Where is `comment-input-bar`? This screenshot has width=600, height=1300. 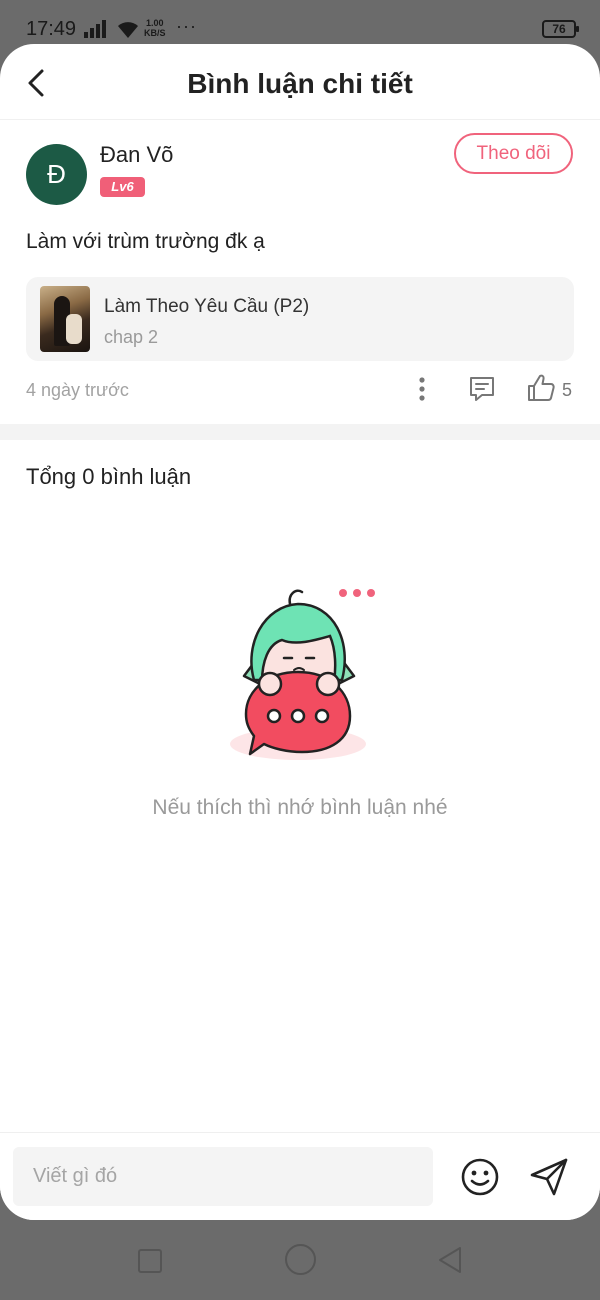 comment-input-bar is located at coordinates (300, 1176).